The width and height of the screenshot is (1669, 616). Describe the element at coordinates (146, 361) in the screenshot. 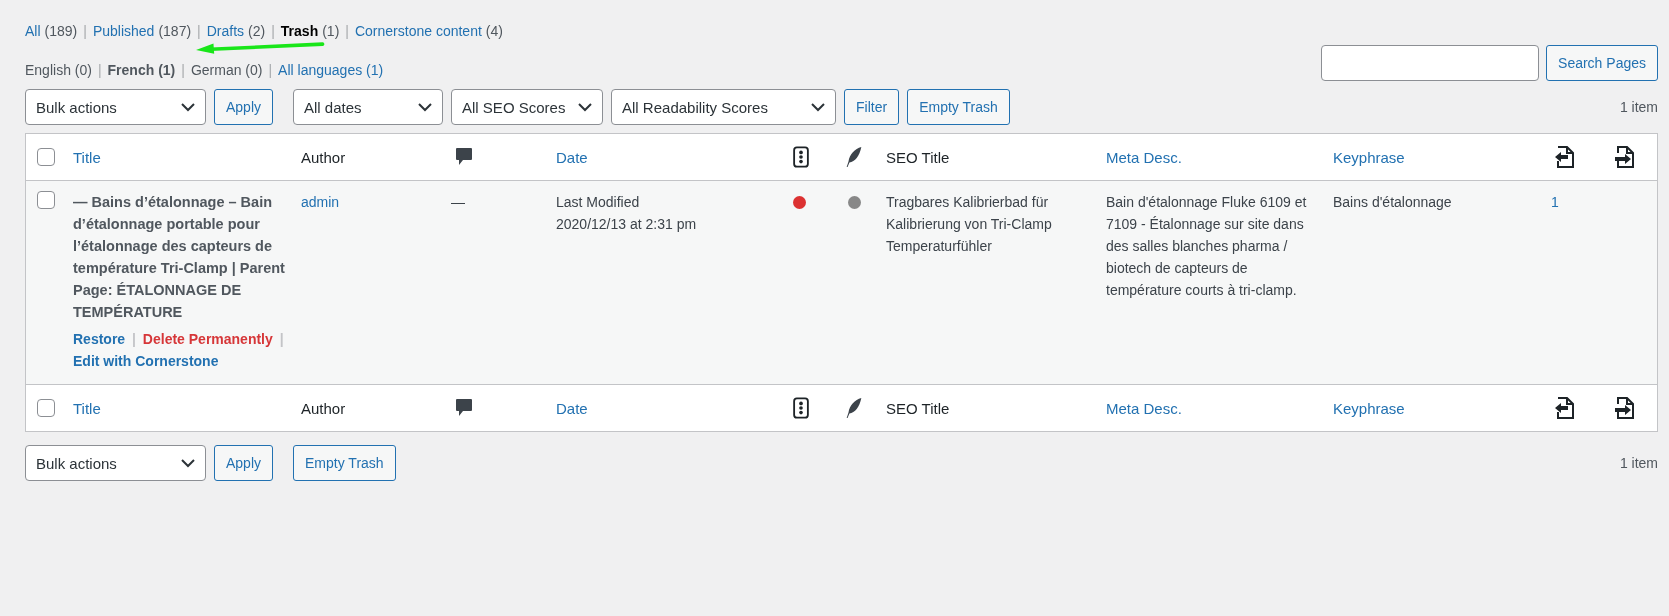

I see `row-action-link: Edit with Cornerstone` at that location.